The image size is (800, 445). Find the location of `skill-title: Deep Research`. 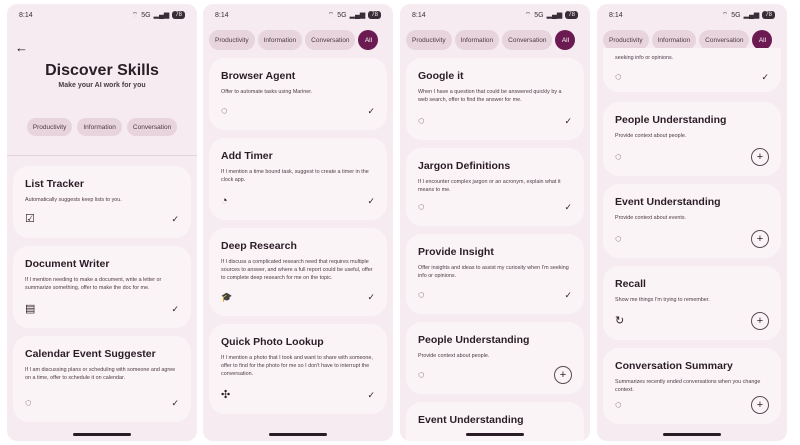

skill-title: Deep Research is located at coordinates (259, 246).